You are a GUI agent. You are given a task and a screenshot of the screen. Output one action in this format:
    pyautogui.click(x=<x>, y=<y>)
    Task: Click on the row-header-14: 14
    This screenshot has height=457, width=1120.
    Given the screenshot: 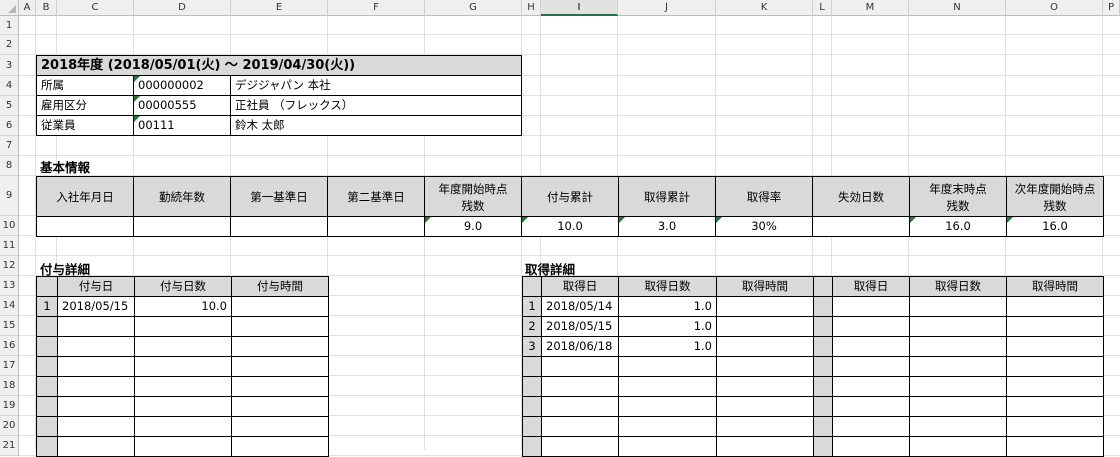 What is the action you would take?
    pyautogui.click(x=9, y=306)
    